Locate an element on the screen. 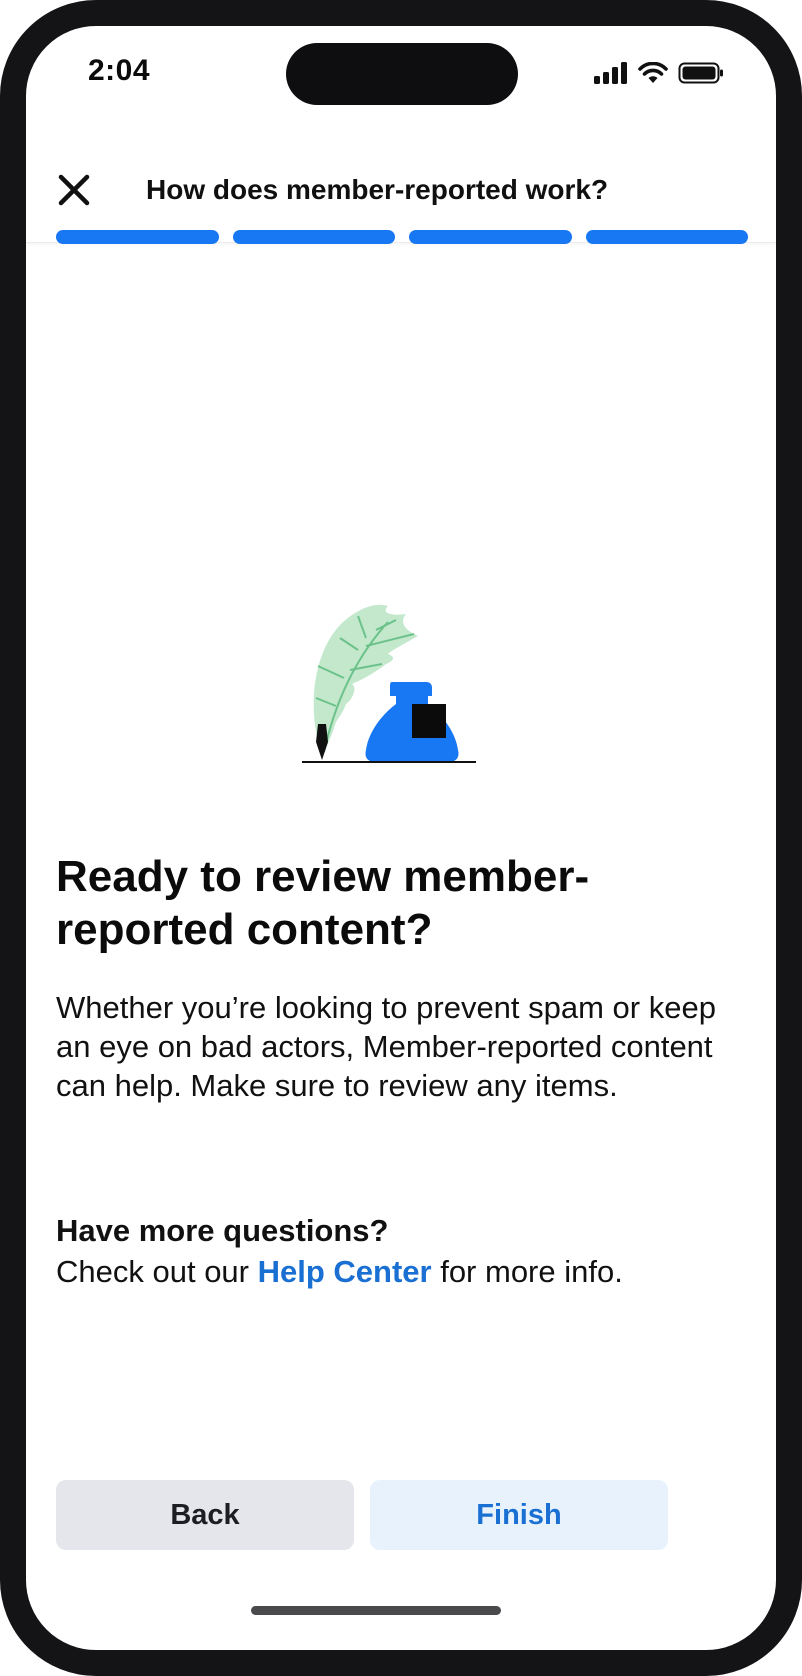 This screenshot has height=1676, width=802. cellular-signal-icon is located at coordinates (610, 73).